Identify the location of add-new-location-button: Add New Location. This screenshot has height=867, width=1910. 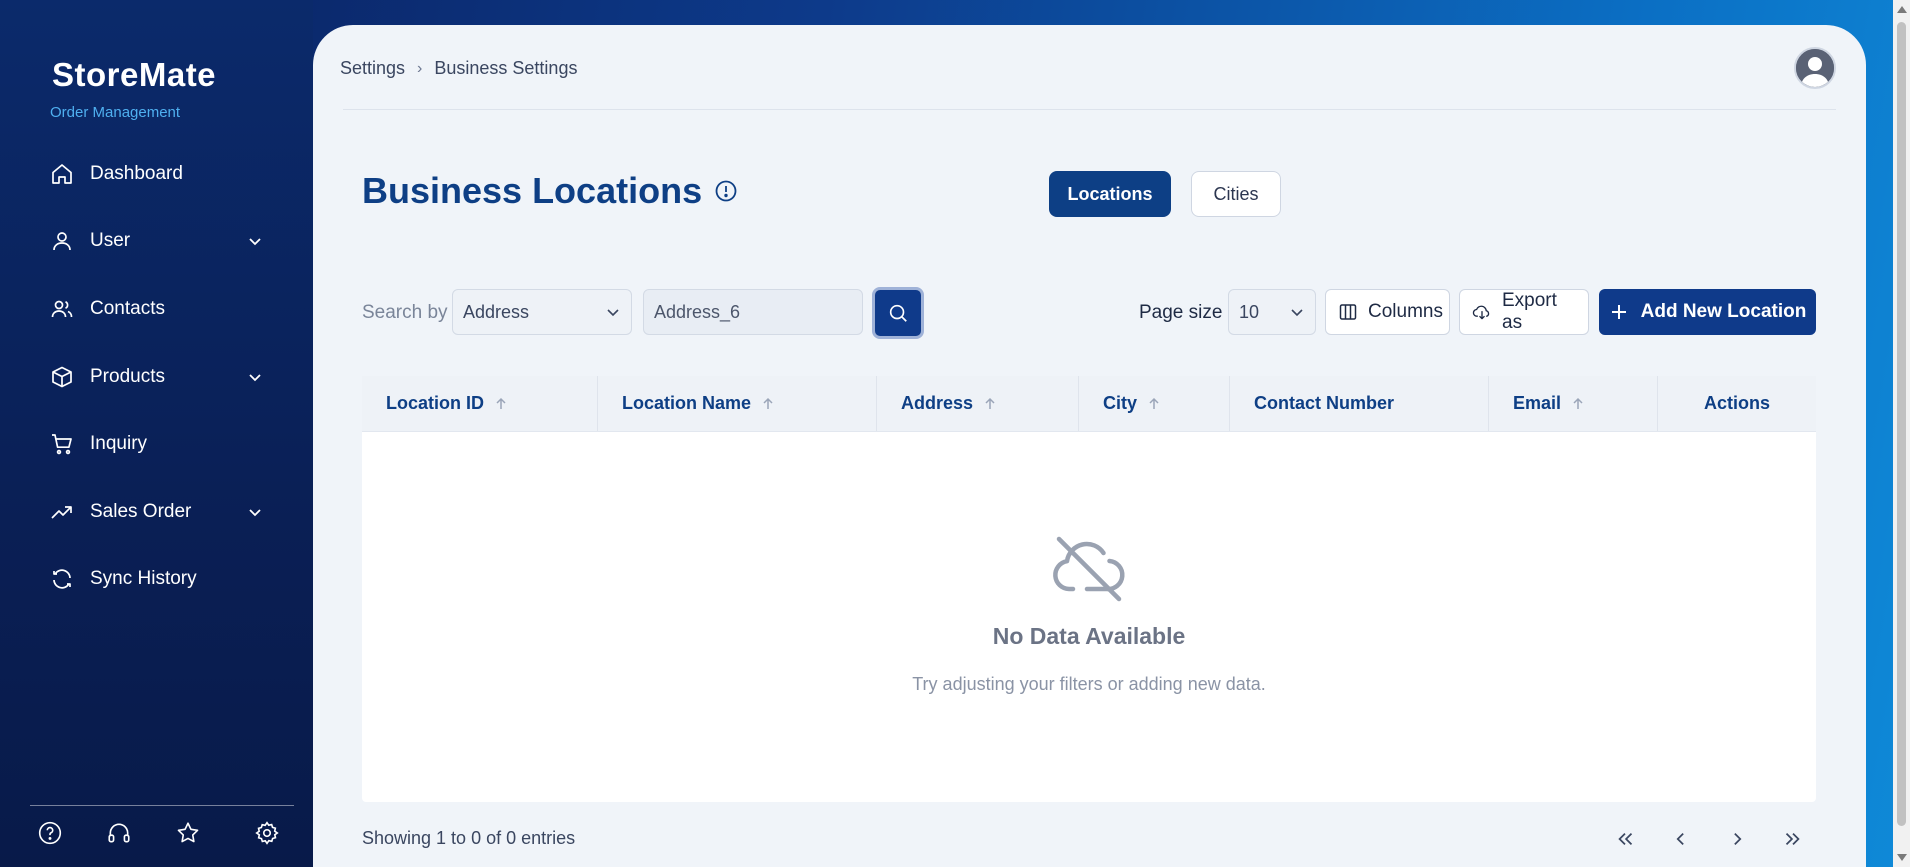
(1707, 312).